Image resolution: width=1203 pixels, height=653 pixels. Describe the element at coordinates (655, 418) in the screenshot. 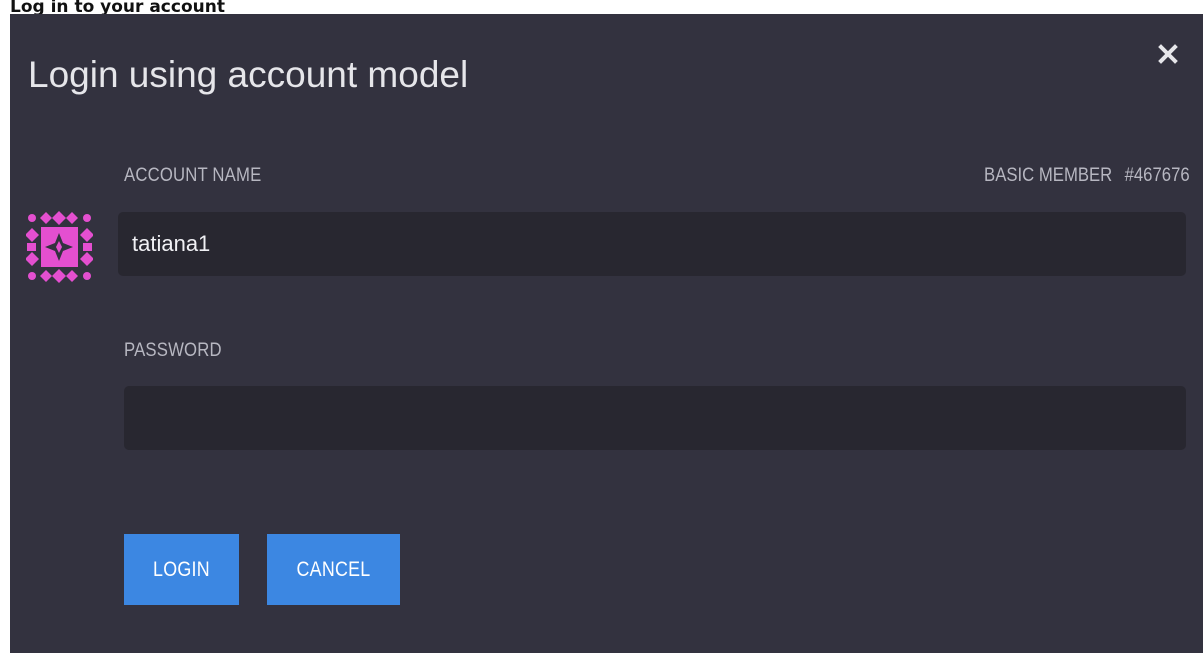

I see `password-input` at that location.